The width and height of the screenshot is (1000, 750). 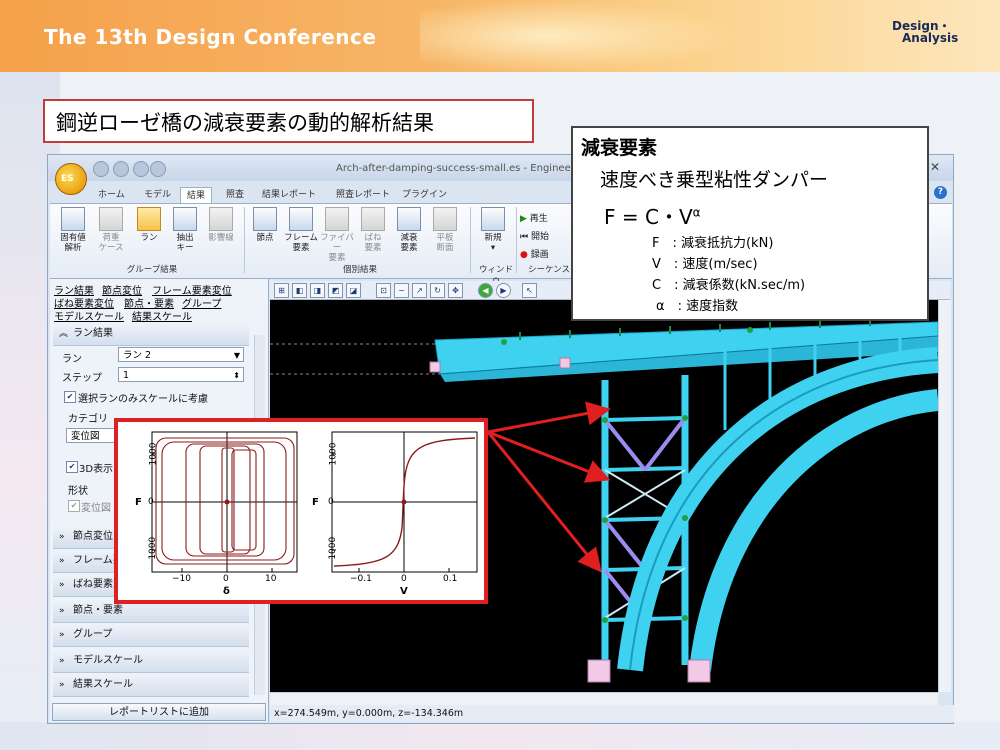 I want to click on x-tick-label: −10, so click(x=181, y=579).